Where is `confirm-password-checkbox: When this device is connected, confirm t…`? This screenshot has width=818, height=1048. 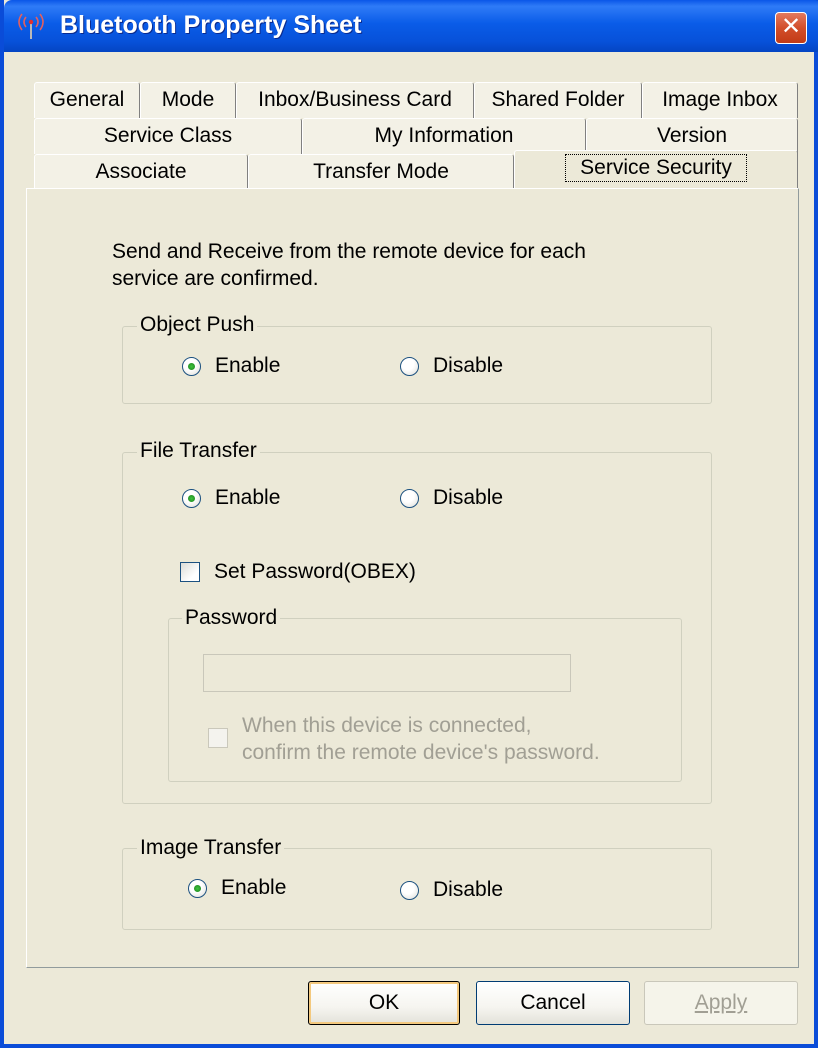 confirm-password-checkbox: When this device is connected, confirm t… is located at coordinates (404, 739).